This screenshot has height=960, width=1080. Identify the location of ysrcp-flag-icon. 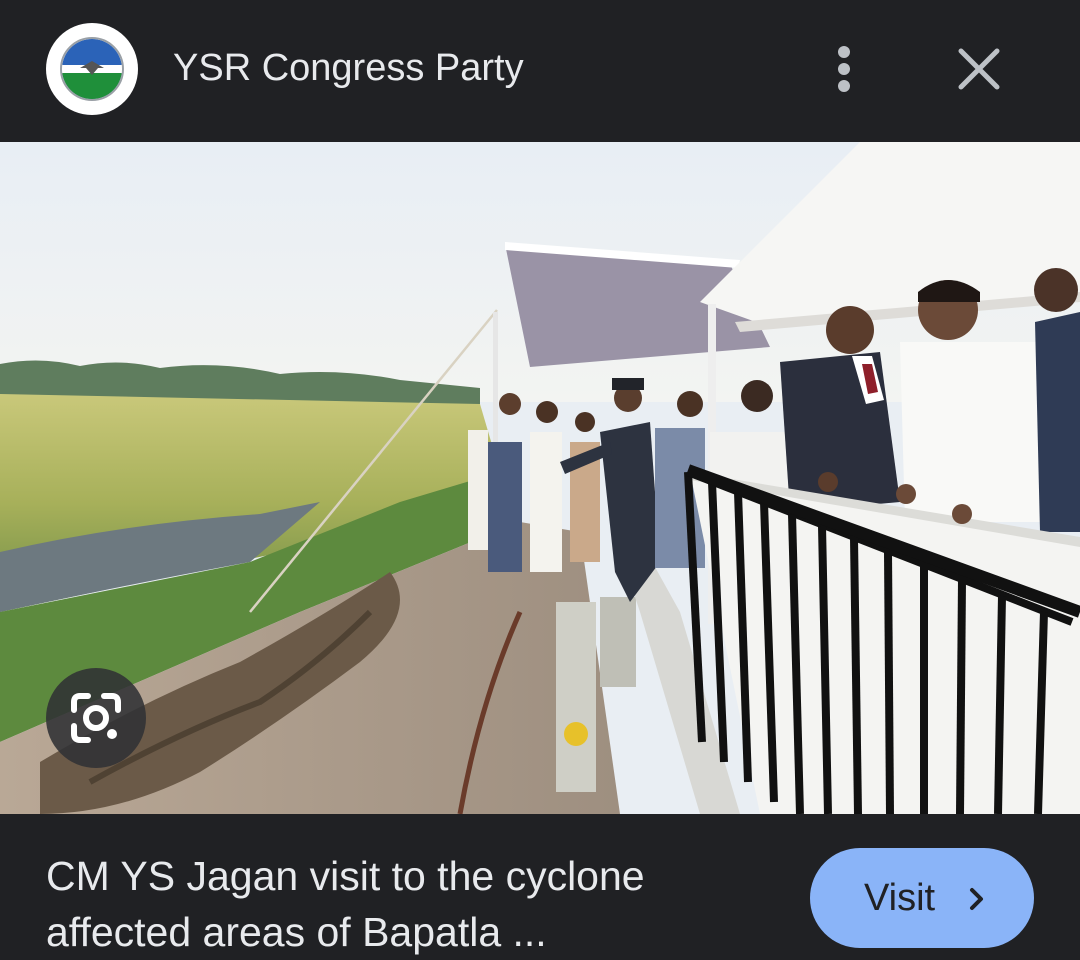
(92, 69).